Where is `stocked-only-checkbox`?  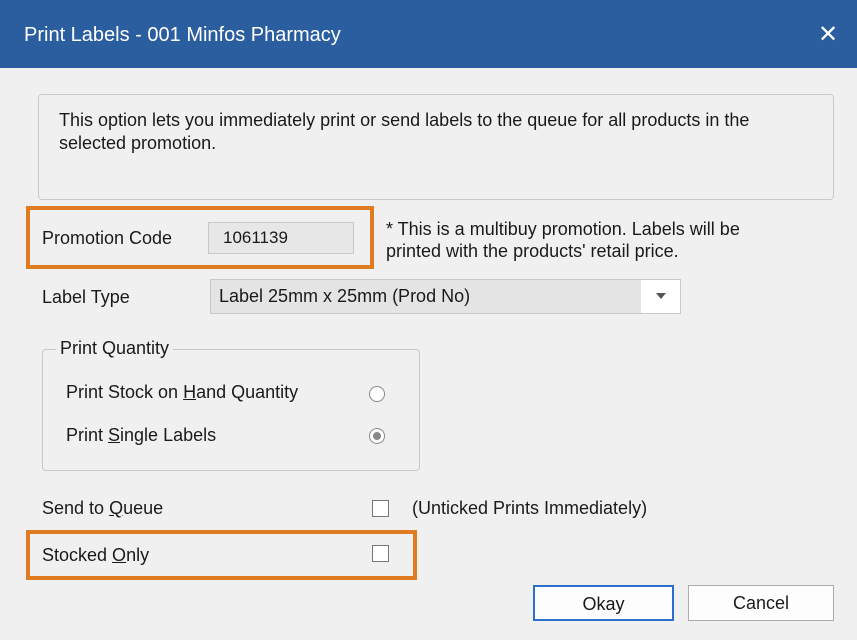
stocked-only-checkbox is located at coordinates (380, 553).